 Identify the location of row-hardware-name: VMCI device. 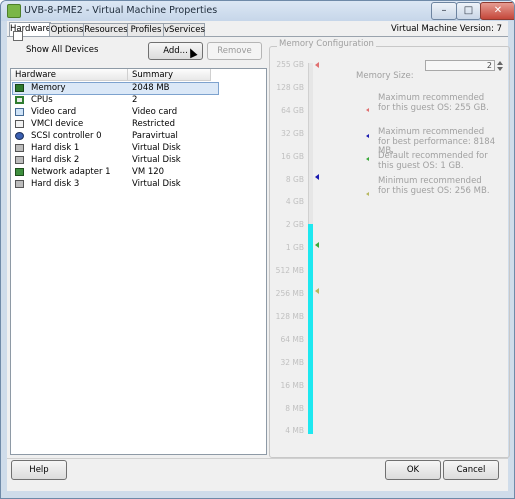
(57, 124).